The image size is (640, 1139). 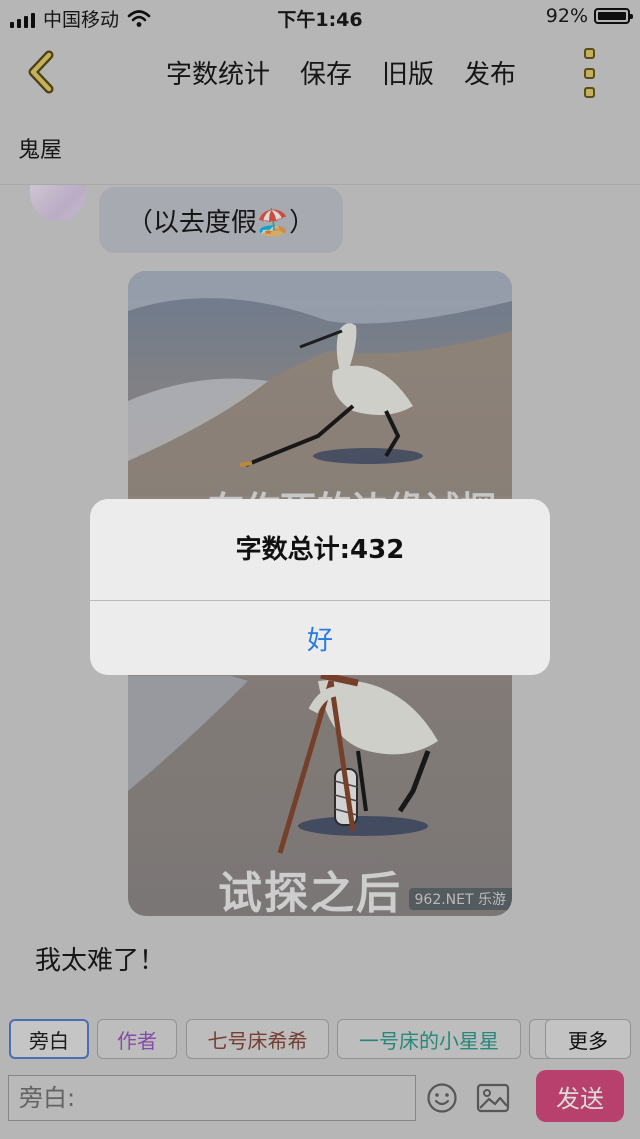 I want to click on dialog-ok-button: 好, so click(x=320, y=638).